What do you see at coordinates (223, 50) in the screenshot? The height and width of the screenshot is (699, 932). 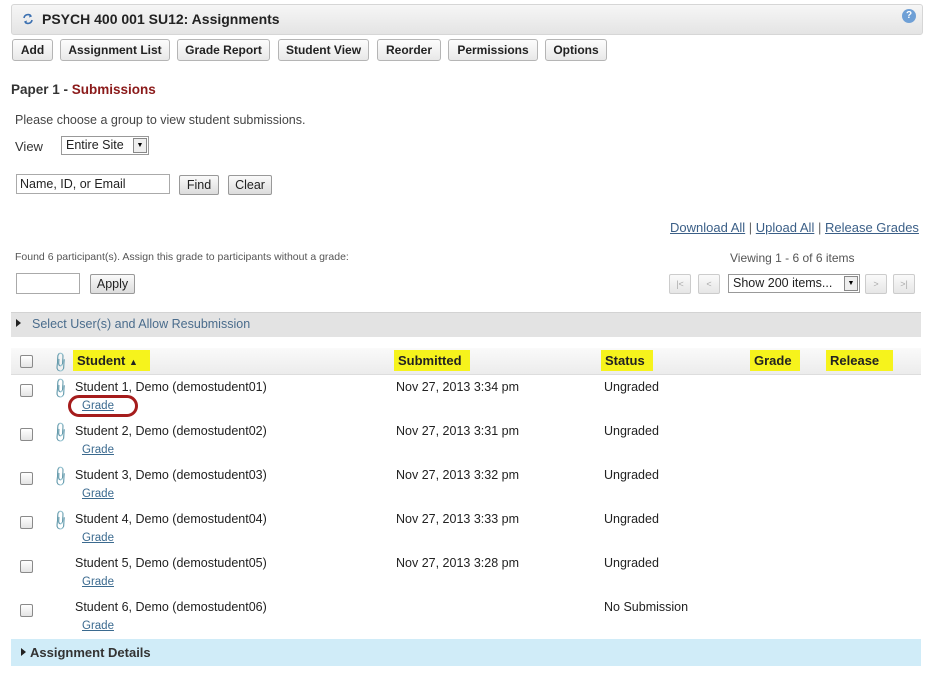 I see `grade-report-button: Grade Report` at bounding box center [223, 50].